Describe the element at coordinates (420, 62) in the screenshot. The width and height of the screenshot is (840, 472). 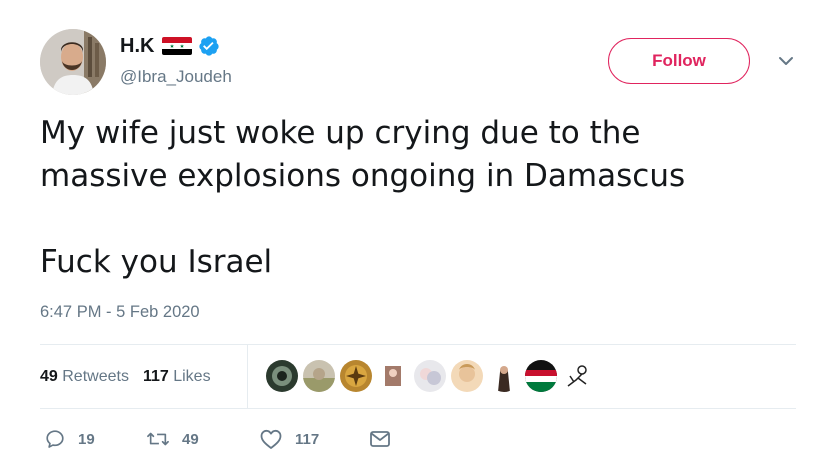
I see `tweet-header: H.K @Ibra_Joudeh Follow` at that location.